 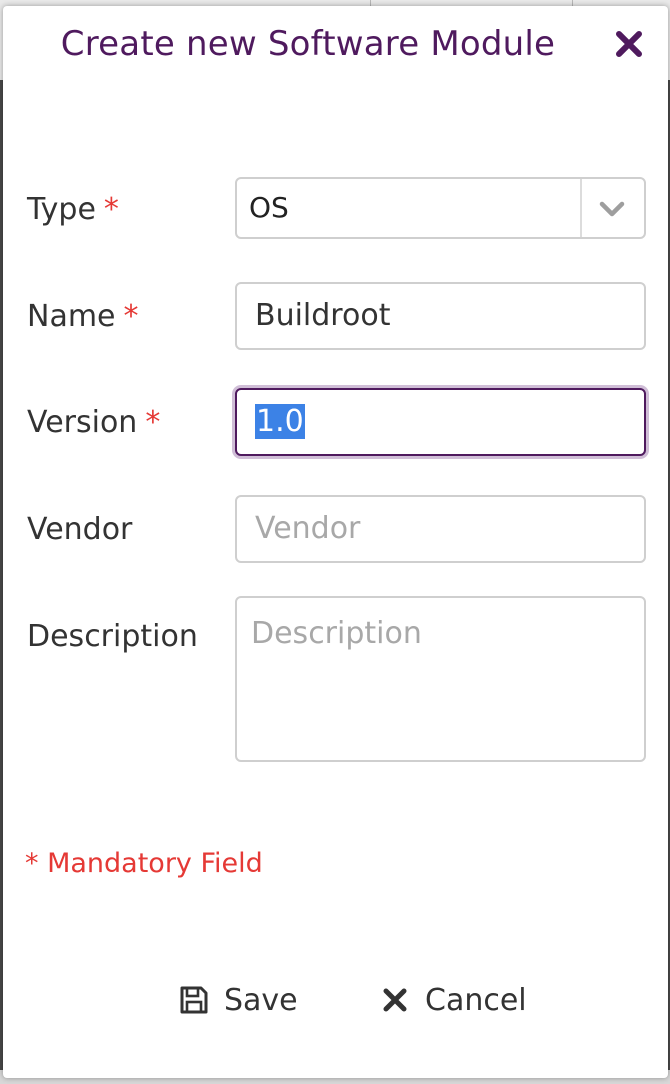 I want to click on vendor-label: Vendor, so click(x=80, y=529).